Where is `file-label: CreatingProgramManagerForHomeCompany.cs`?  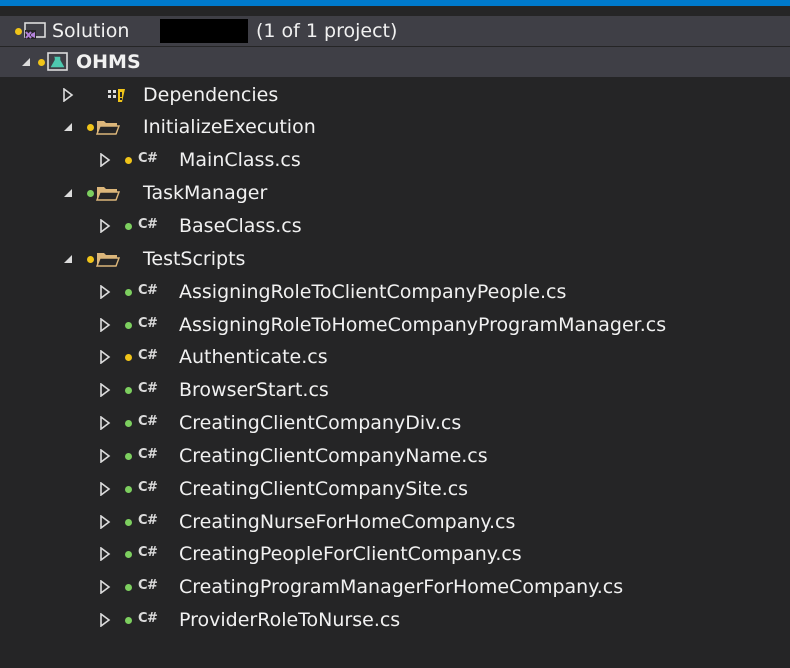 file-label: CreatingProgramManagerForHomeCompany.cs is located at coordinates (401, 587).